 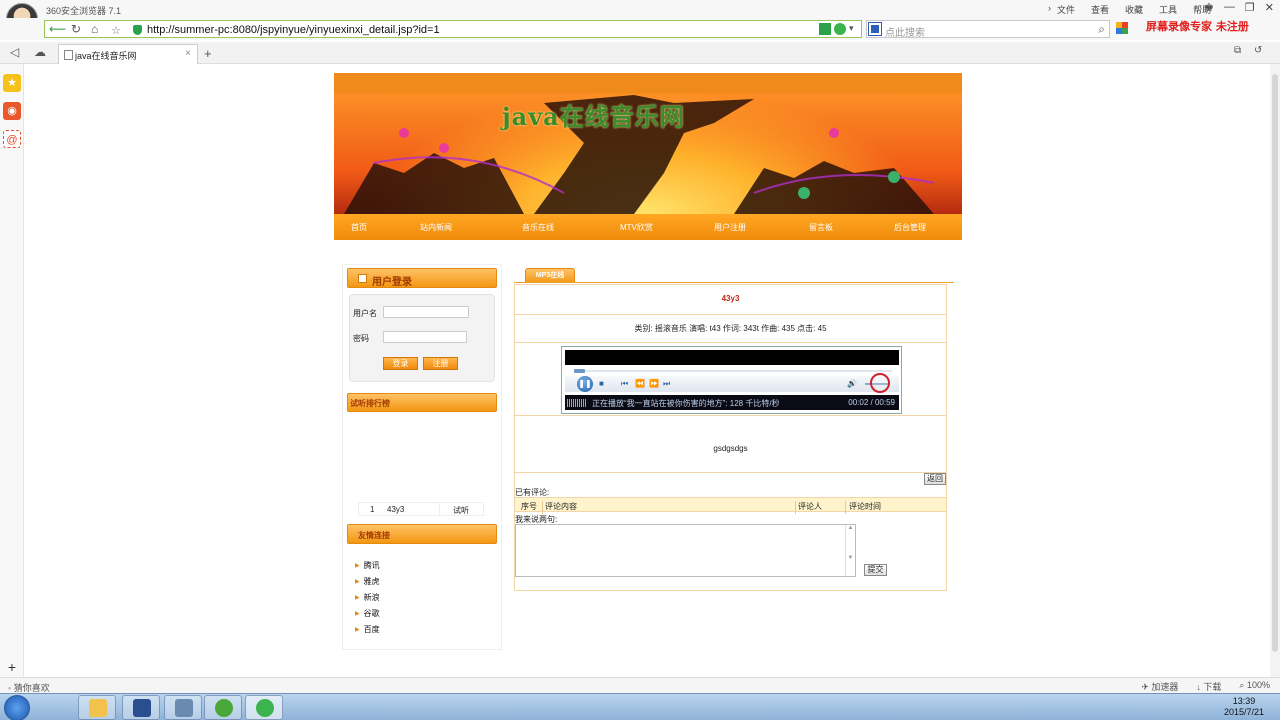 I want to click on cloud-icon: ☁, so click(x=40, y=52).